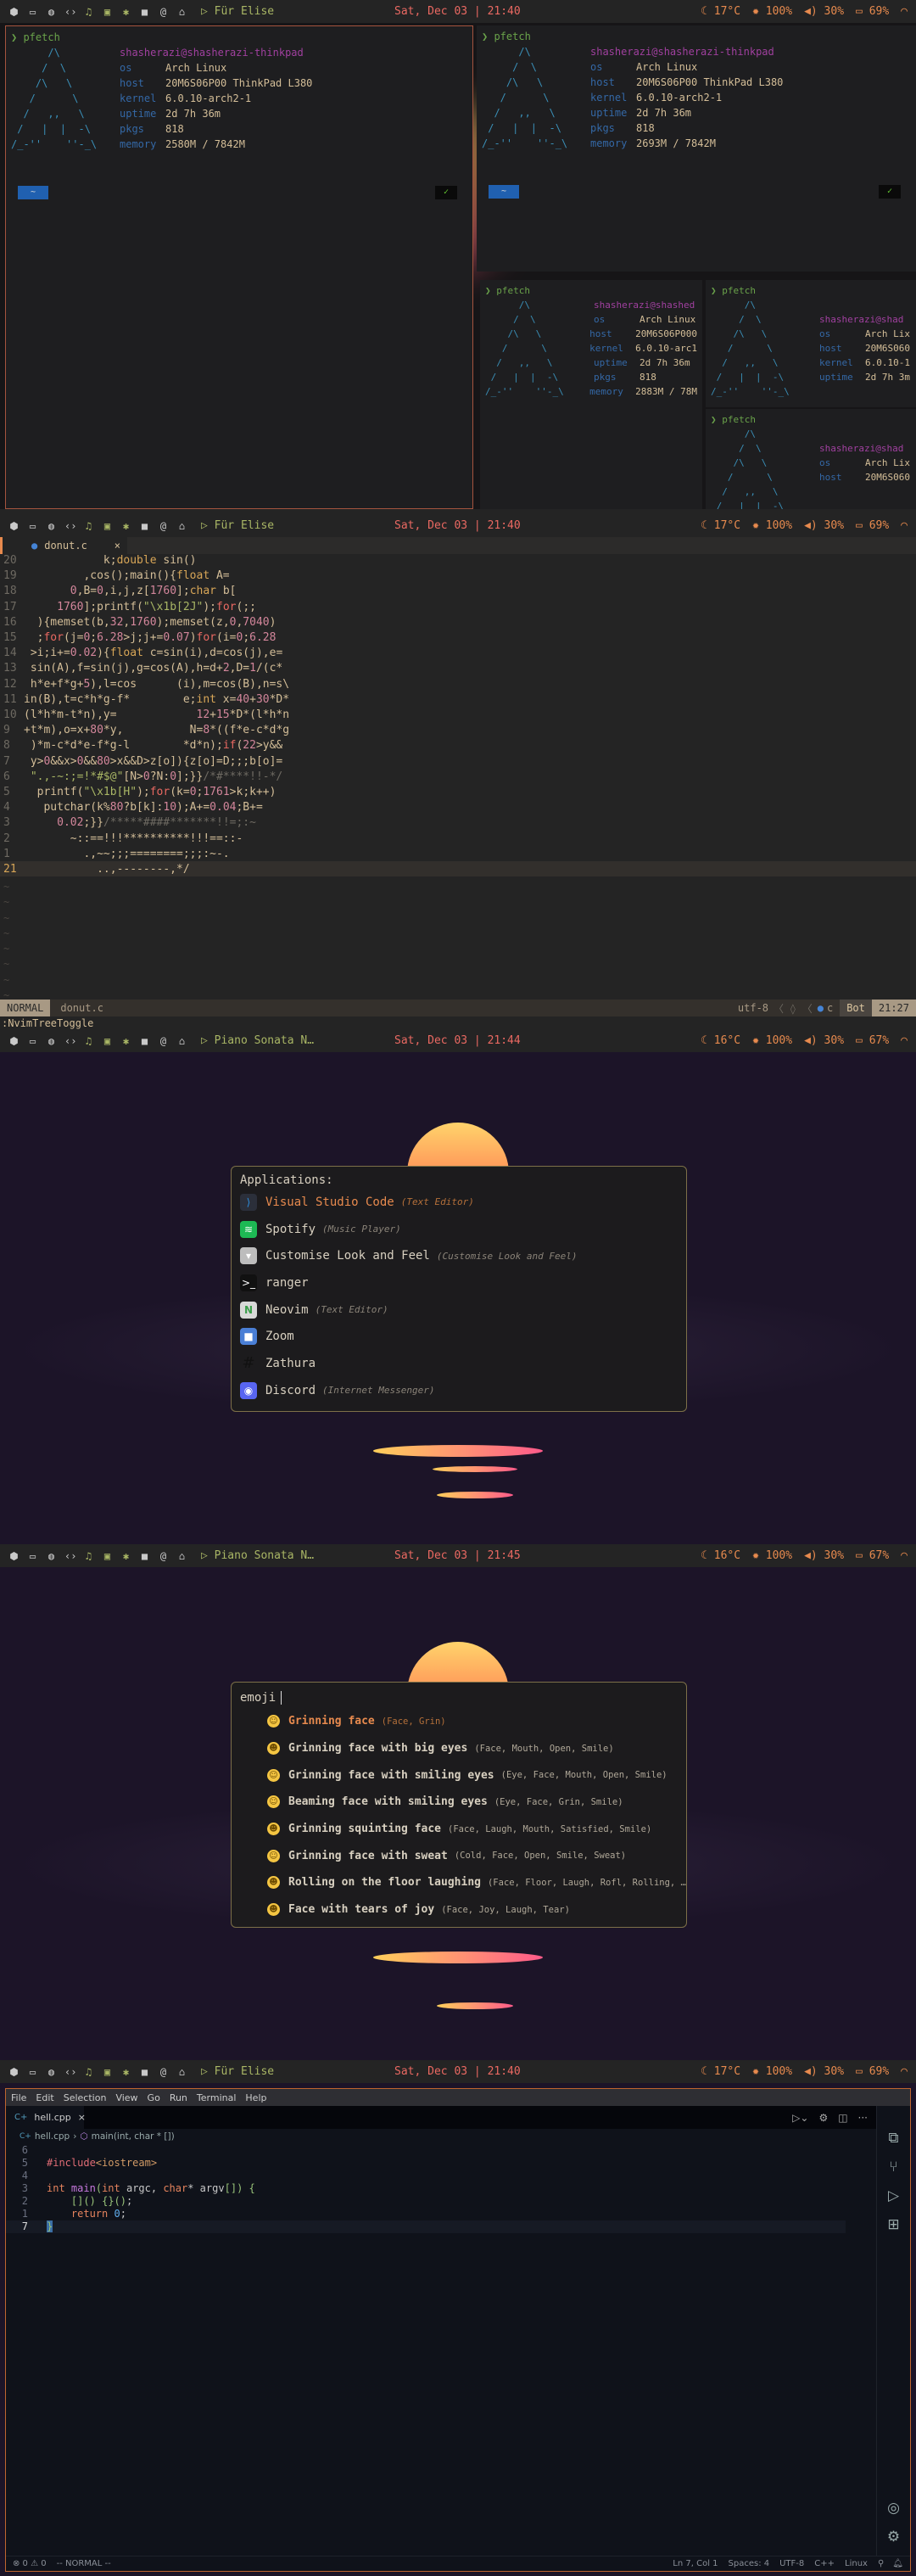  Describe the element at coordinates (897, 2564) in the screenshot. I see `bell-icon: 🔔︎` at that location.